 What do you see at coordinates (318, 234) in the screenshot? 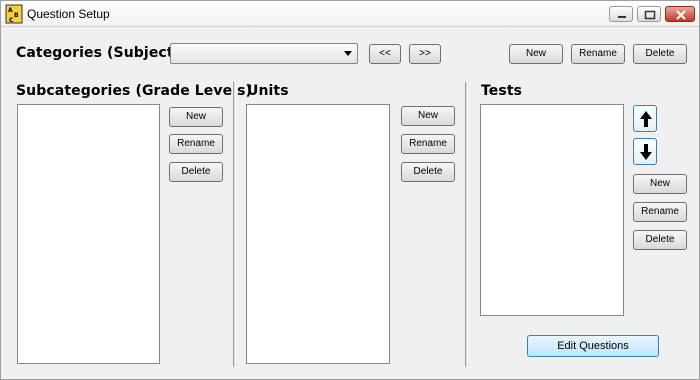
I see `units-list` at bounding box center [318, 234].